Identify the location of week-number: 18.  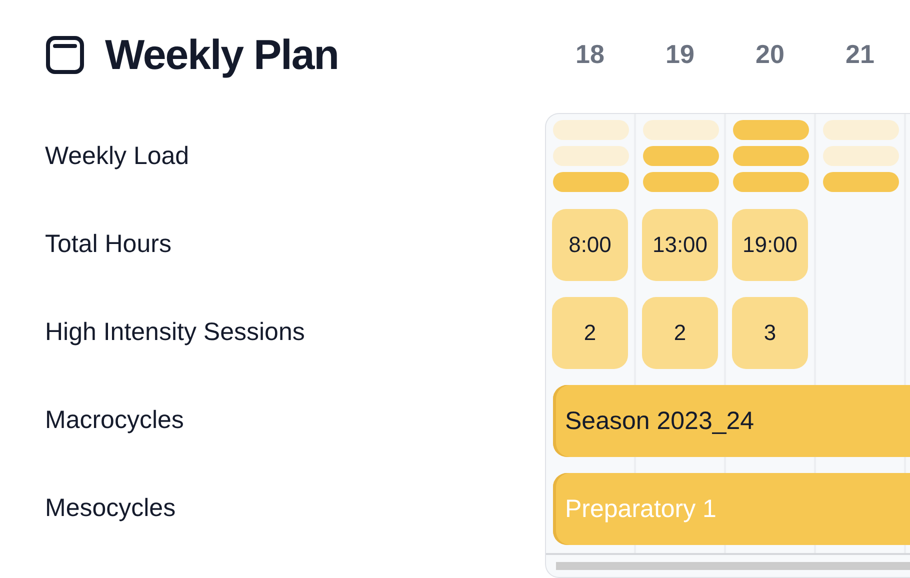
(590, 54).